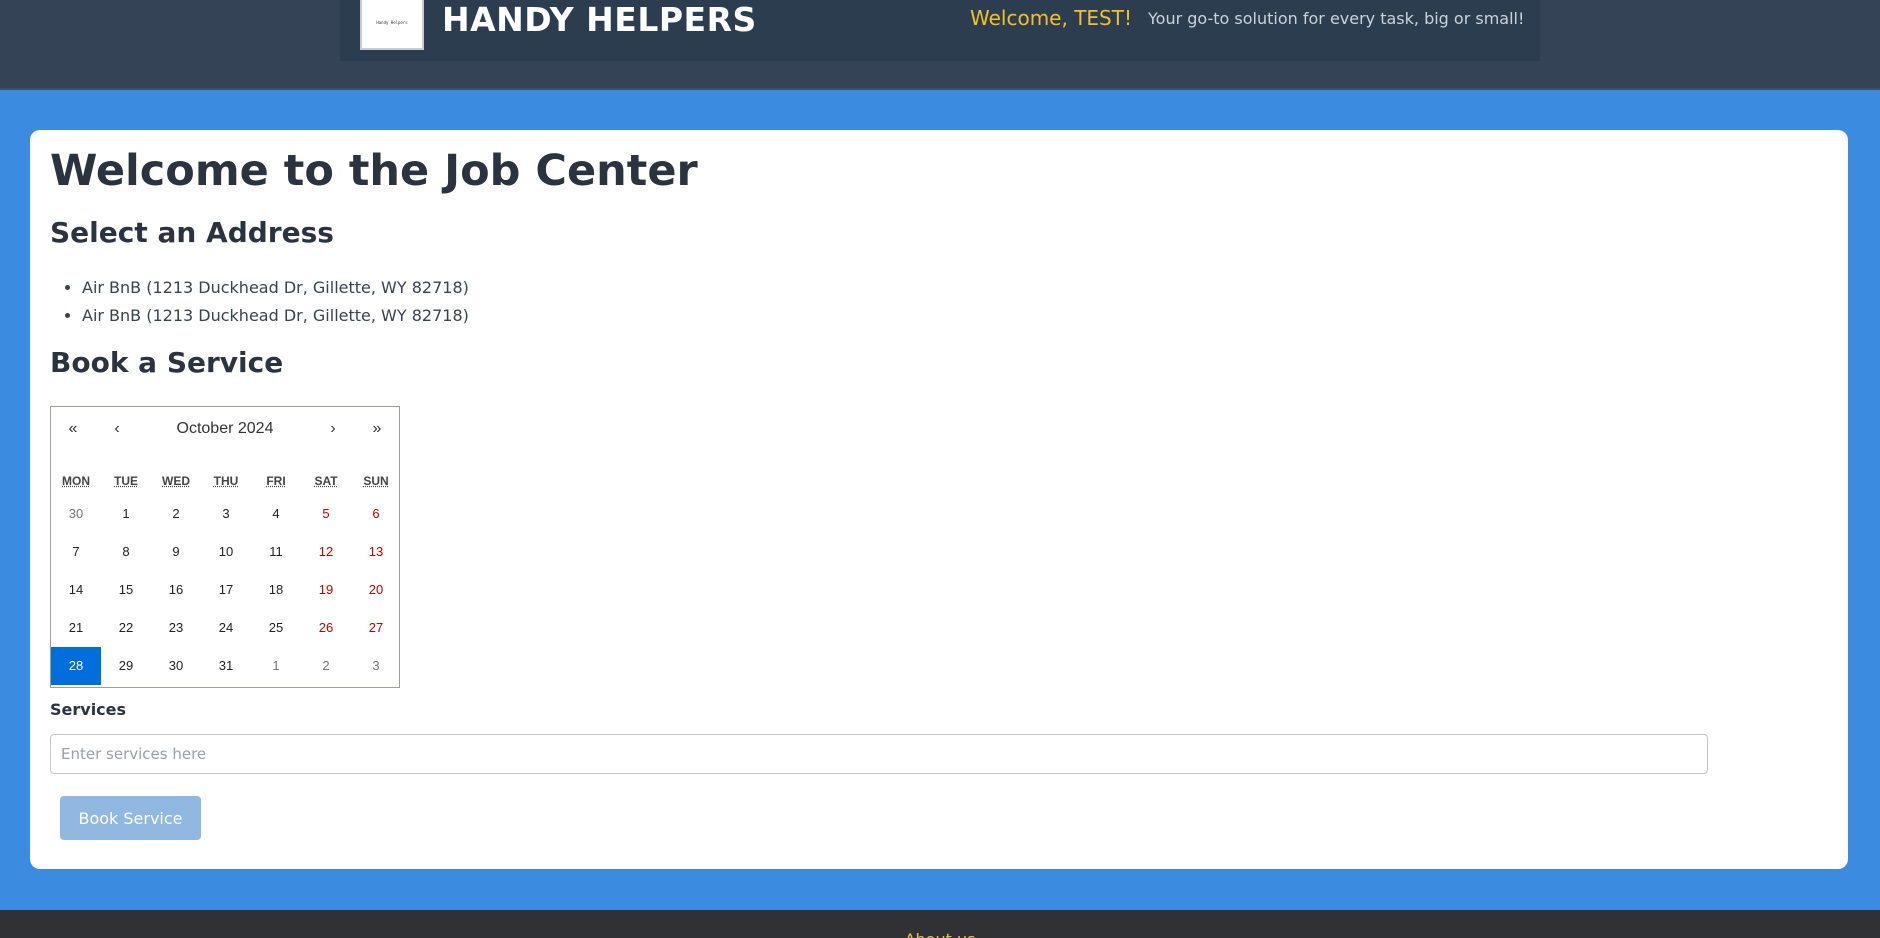 The image size is (1880, 938). What do you see at coordinates (326, 481) in the screenshot?
I see `weekday-sat: SAT` at bounding box center [326, 481].